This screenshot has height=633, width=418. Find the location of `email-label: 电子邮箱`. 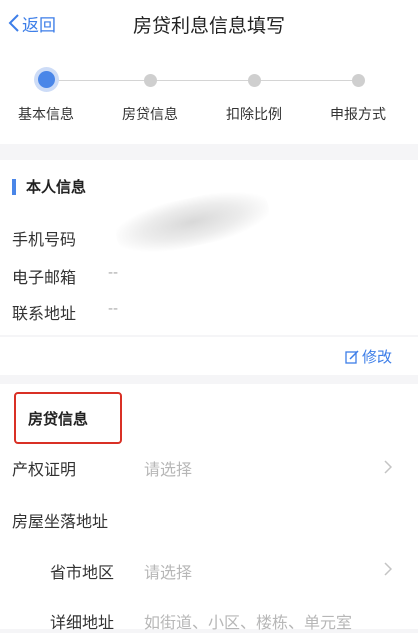

email-label: 电子邮箱 is located at coordinates (44, 277).